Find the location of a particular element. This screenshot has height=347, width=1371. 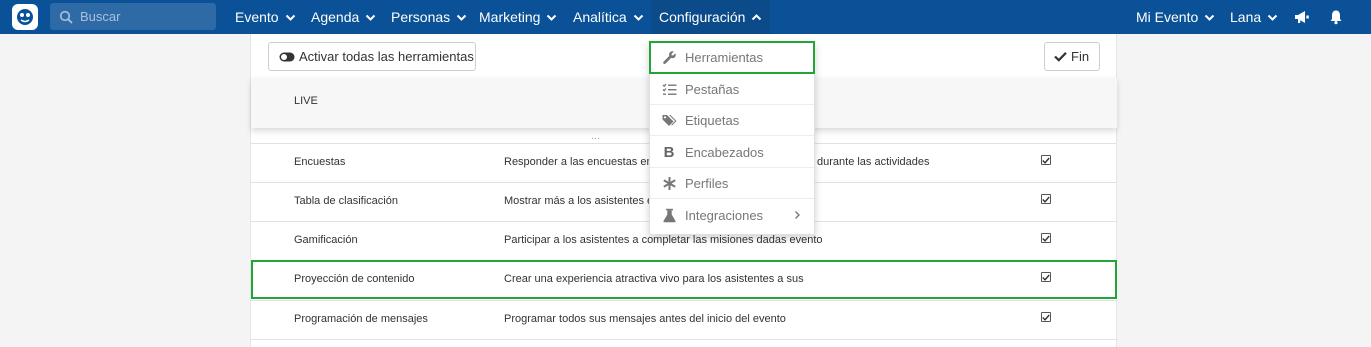

app-logo is located at coordinates (25, 17).